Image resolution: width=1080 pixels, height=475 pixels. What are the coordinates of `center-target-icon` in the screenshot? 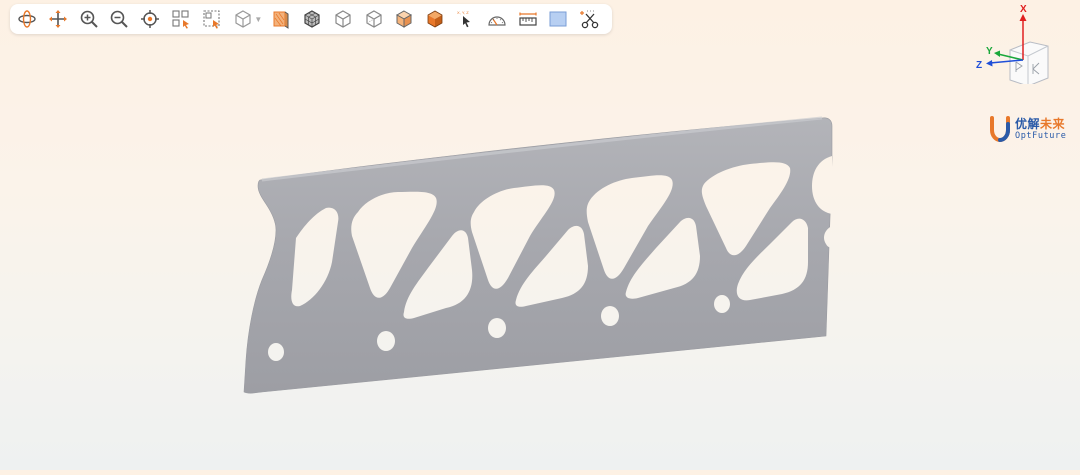 It's located at (150, 19).